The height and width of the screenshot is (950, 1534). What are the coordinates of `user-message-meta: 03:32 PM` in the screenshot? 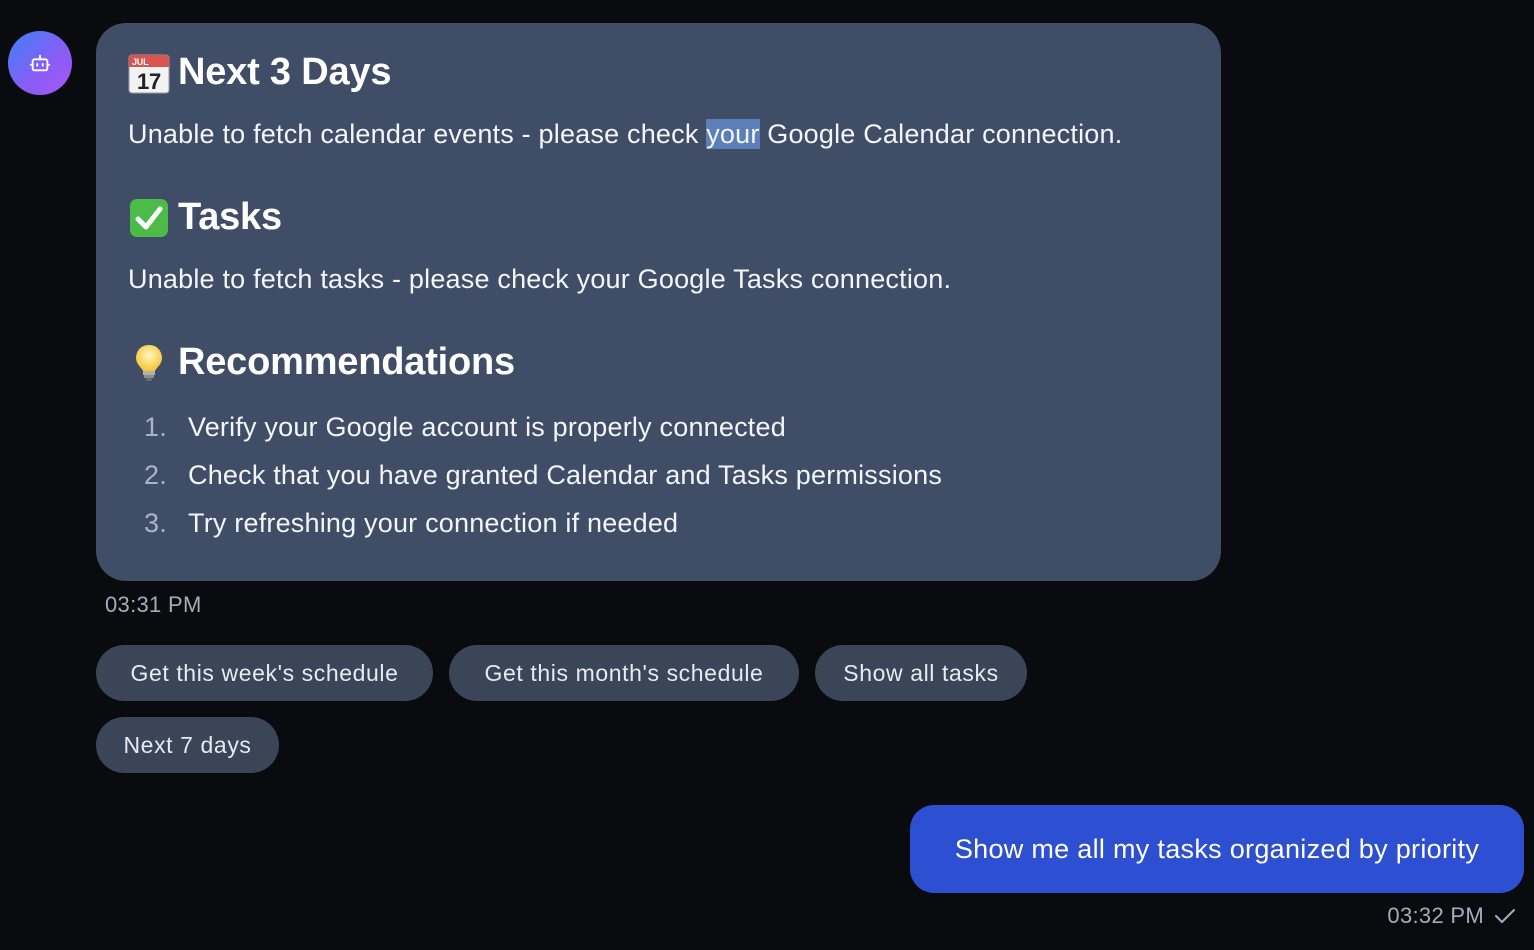 It's located at (1451, 916).